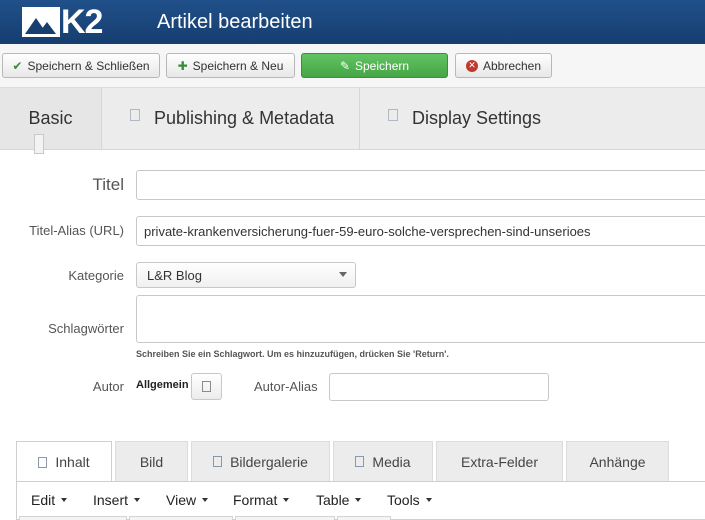  I want to click on save-button: ✎ Speichern, so click(374, 65).